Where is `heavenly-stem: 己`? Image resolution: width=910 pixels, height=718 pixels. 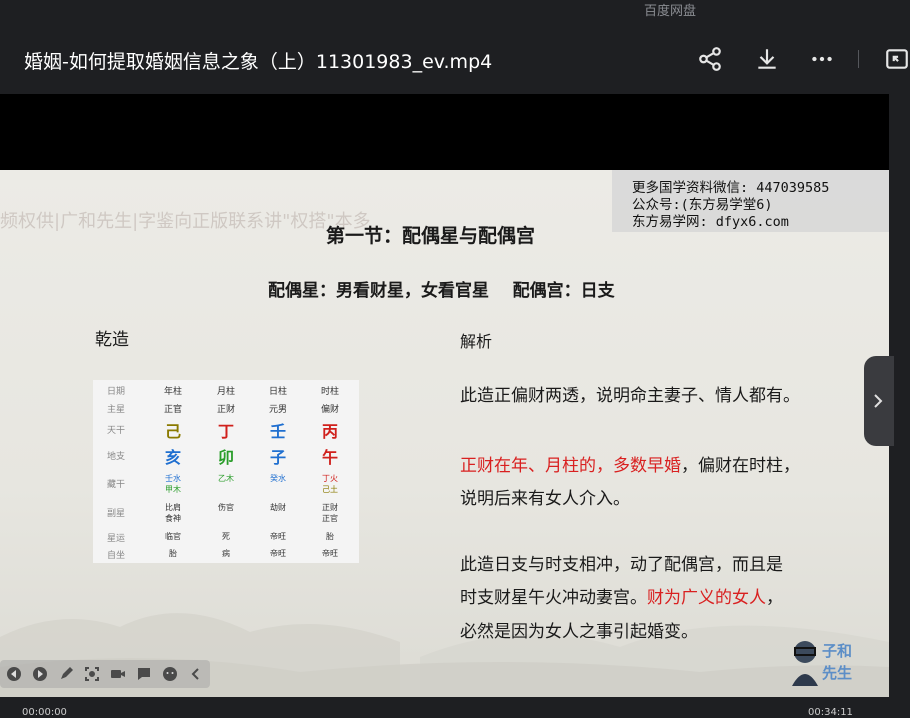
heavenly-stem: 己 is located at coordinates (172, 431).